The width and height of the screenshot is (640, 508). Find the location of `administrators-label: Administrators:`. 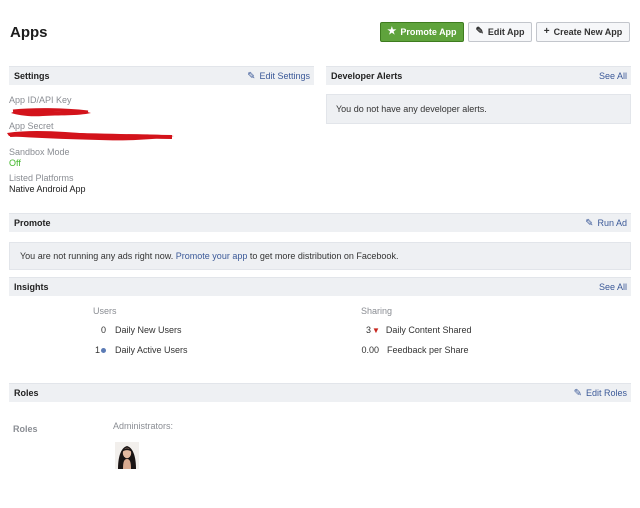

administrators-label: Administrators: is located at coordinates (143, 426).